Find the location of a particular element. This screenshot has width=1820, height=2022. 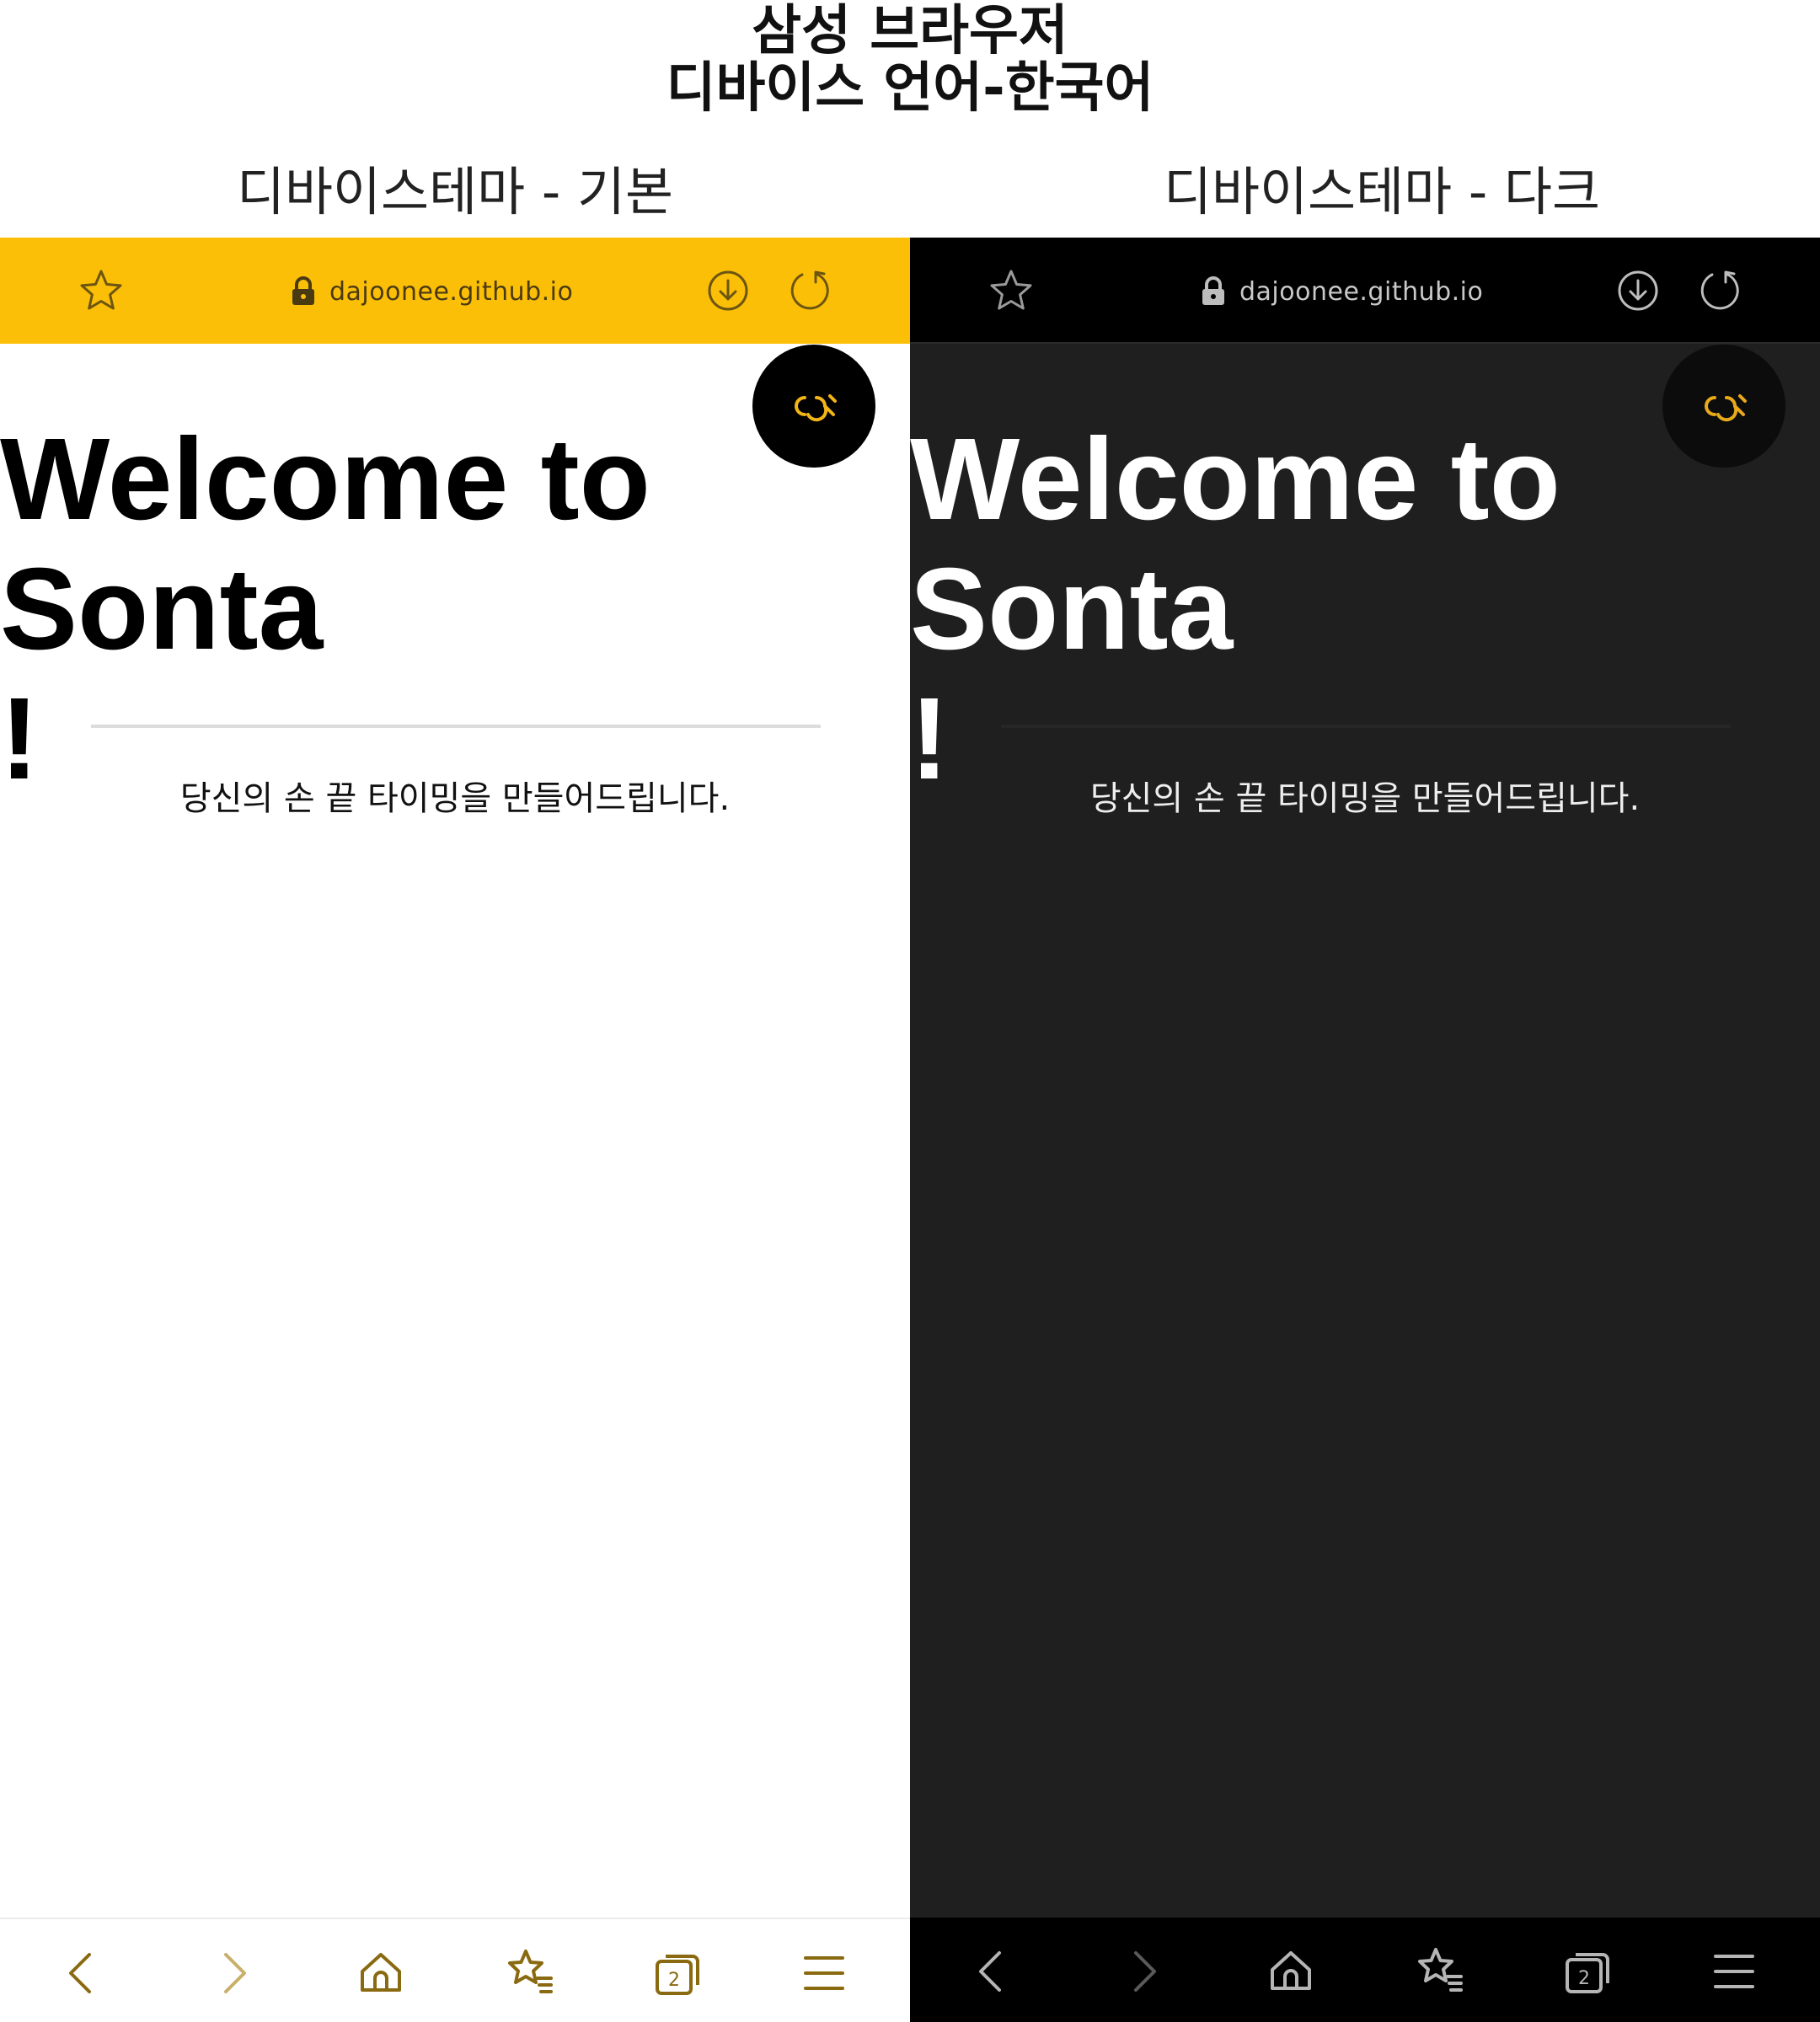

caption-light-theme: 디바이스테마 - 기본 is located at coordinates (455, 191).